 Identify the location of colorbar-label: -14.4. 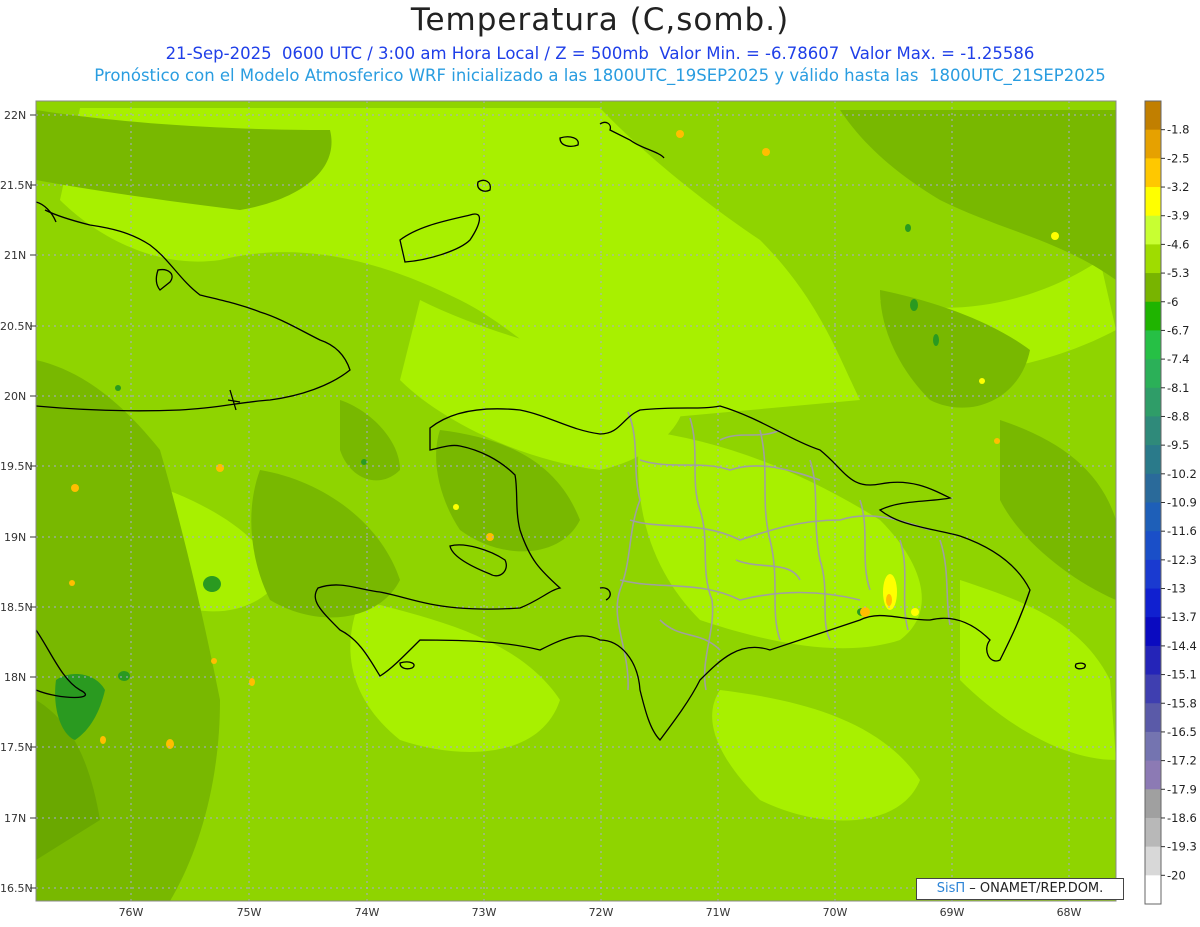
(1182, 646).